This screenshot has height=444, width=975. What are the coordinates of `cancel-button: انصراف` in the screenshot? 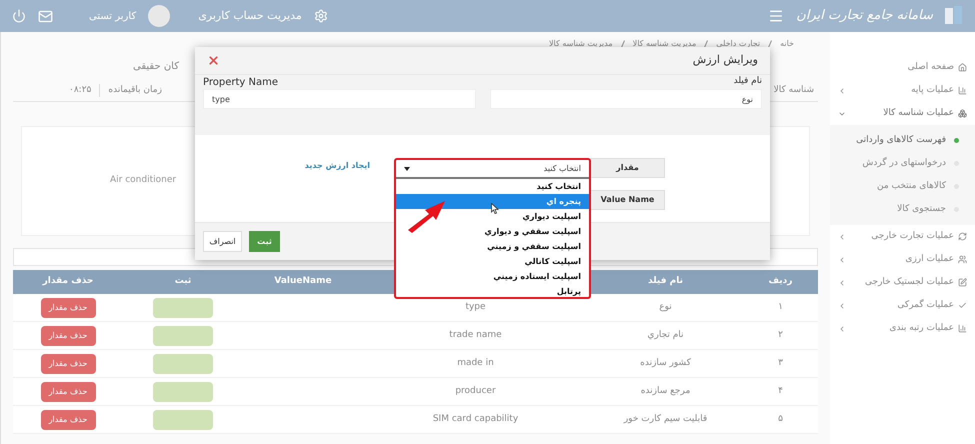 It's located at (222, 241).